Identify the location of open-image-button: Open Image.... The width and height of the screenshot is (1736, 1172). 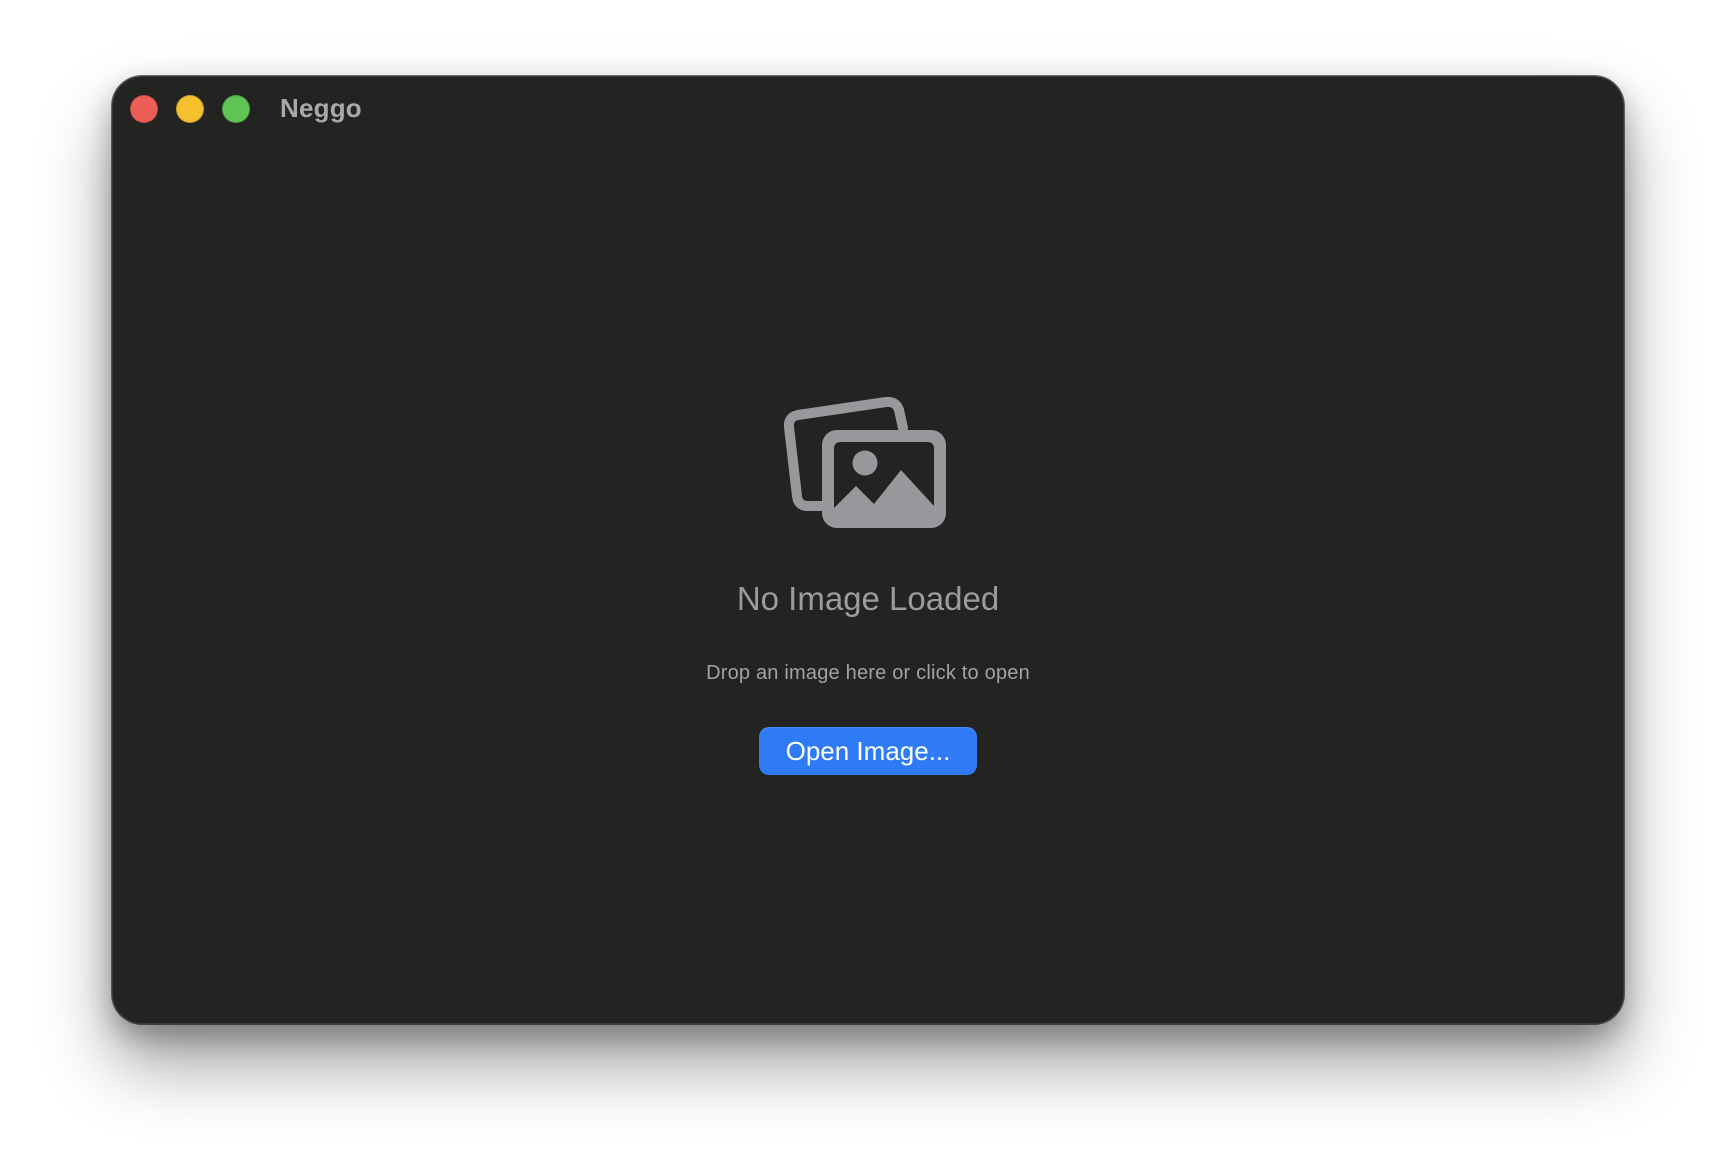
(868, 751).